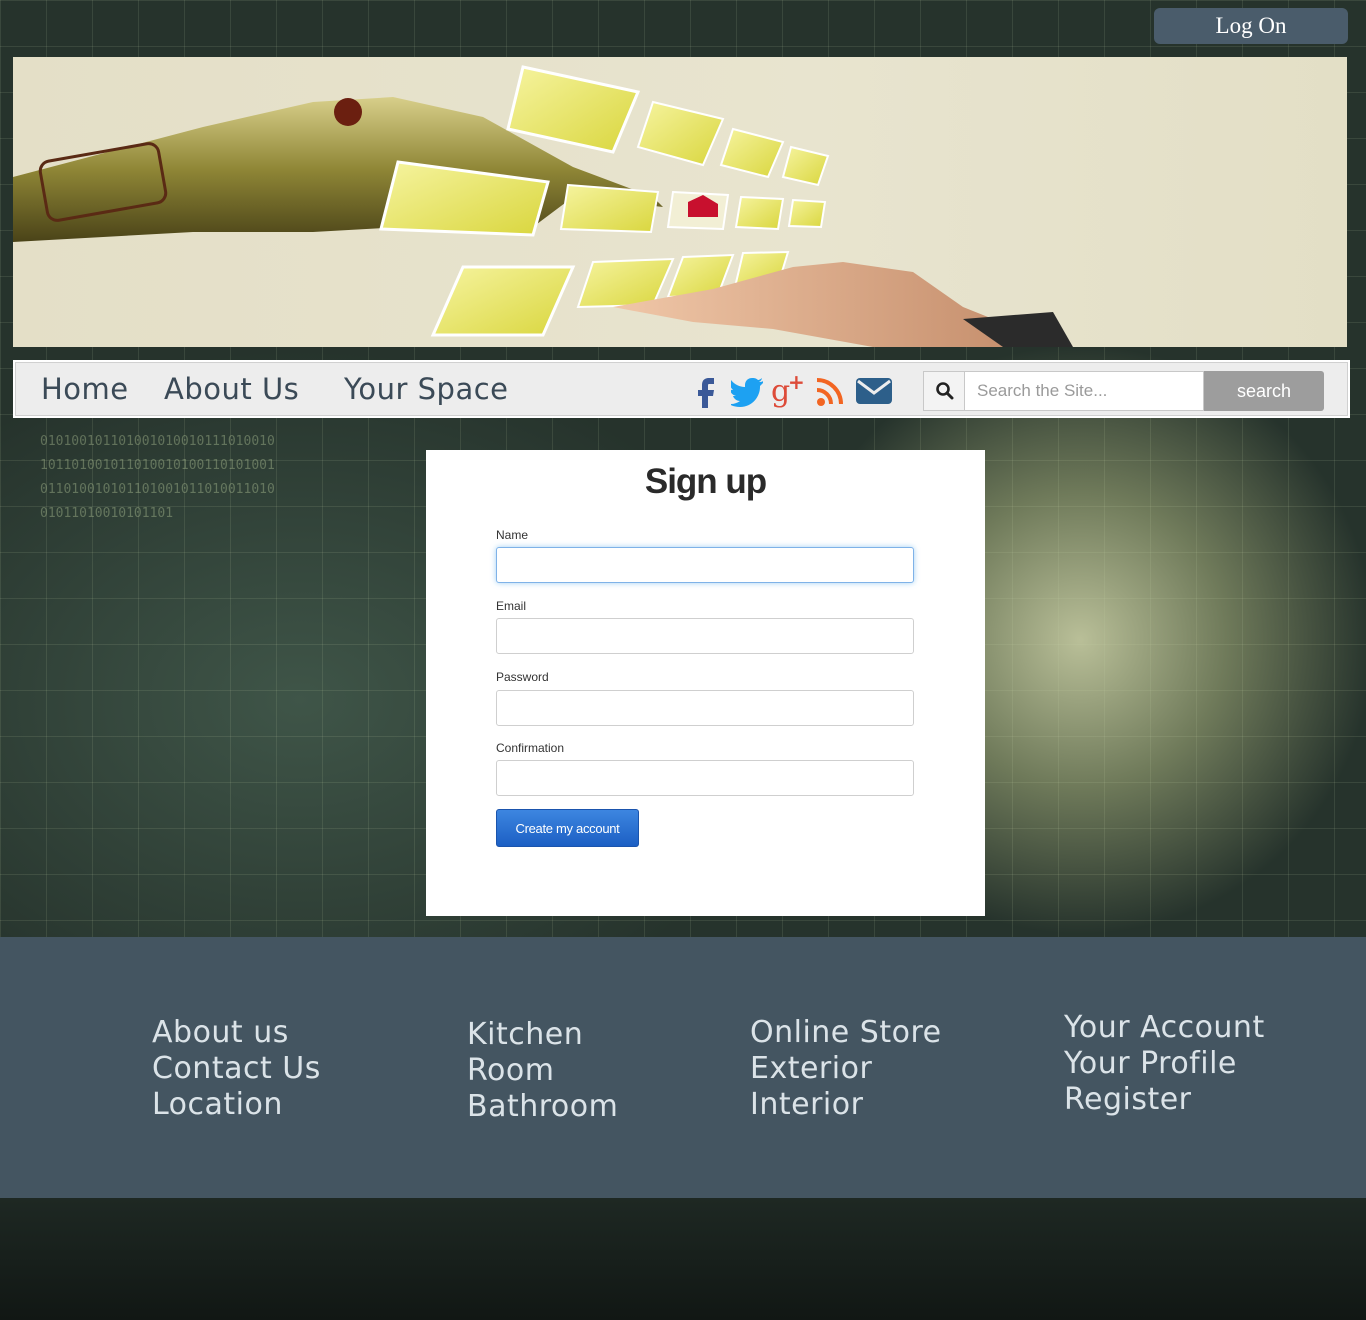 The image size is (1366, 1320). Describe the element at coordinates (706, 390) in the screenshot. I see `facebook-icon` at that location.